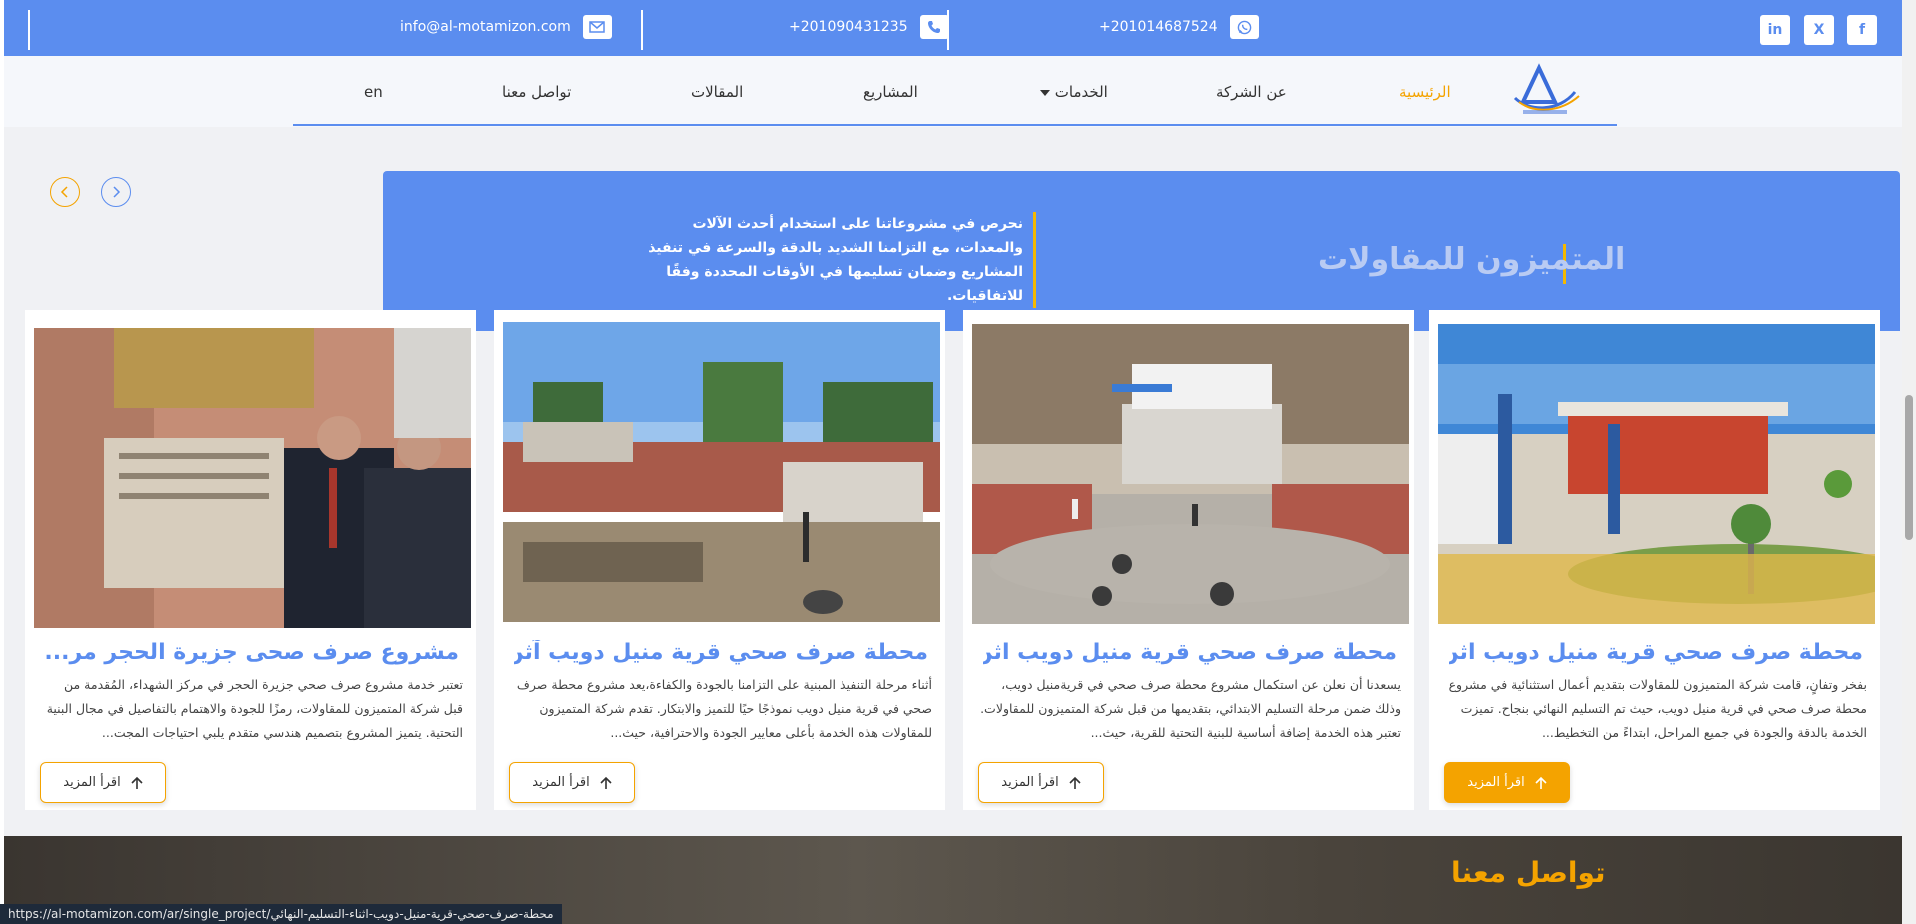 The image size is (1916, 924). I want to click on nav-articles: المقالات, so click(717, 92).